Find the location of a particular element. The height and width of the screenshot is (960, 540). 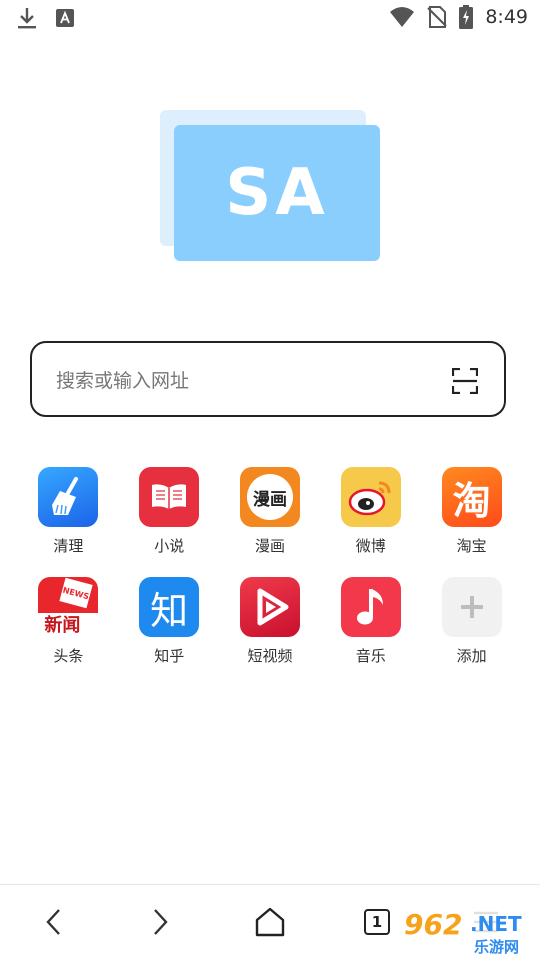

open-book-icon is located at coordinates (169, 497).